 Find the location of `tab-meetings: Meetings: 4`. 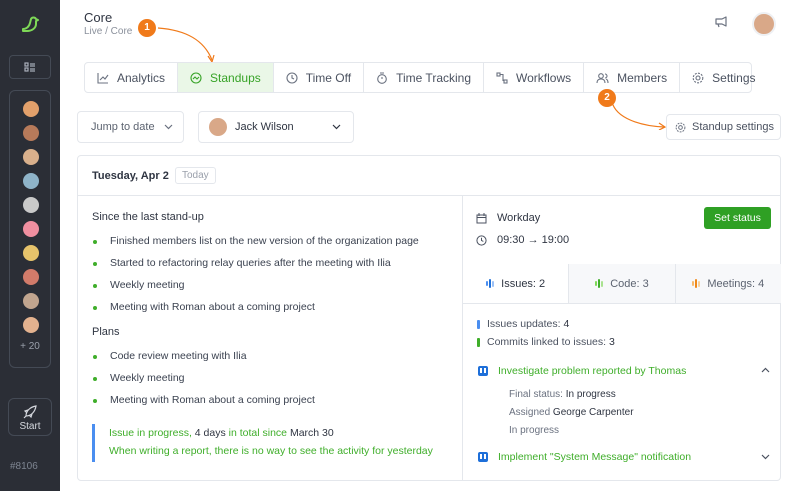

tab-meetings: Meetings: 4 is located at coordinates (727, 283).